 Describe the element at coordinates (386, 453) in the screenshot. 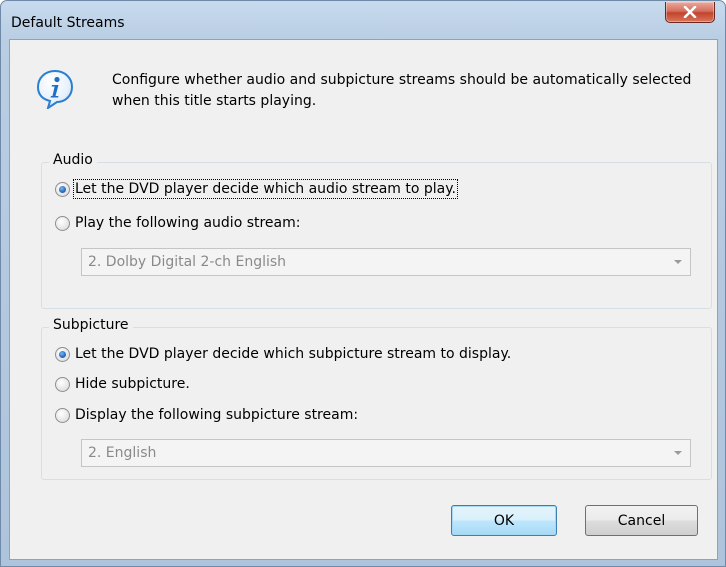

I see `subpicture-stream-select: 2. English` at that location.